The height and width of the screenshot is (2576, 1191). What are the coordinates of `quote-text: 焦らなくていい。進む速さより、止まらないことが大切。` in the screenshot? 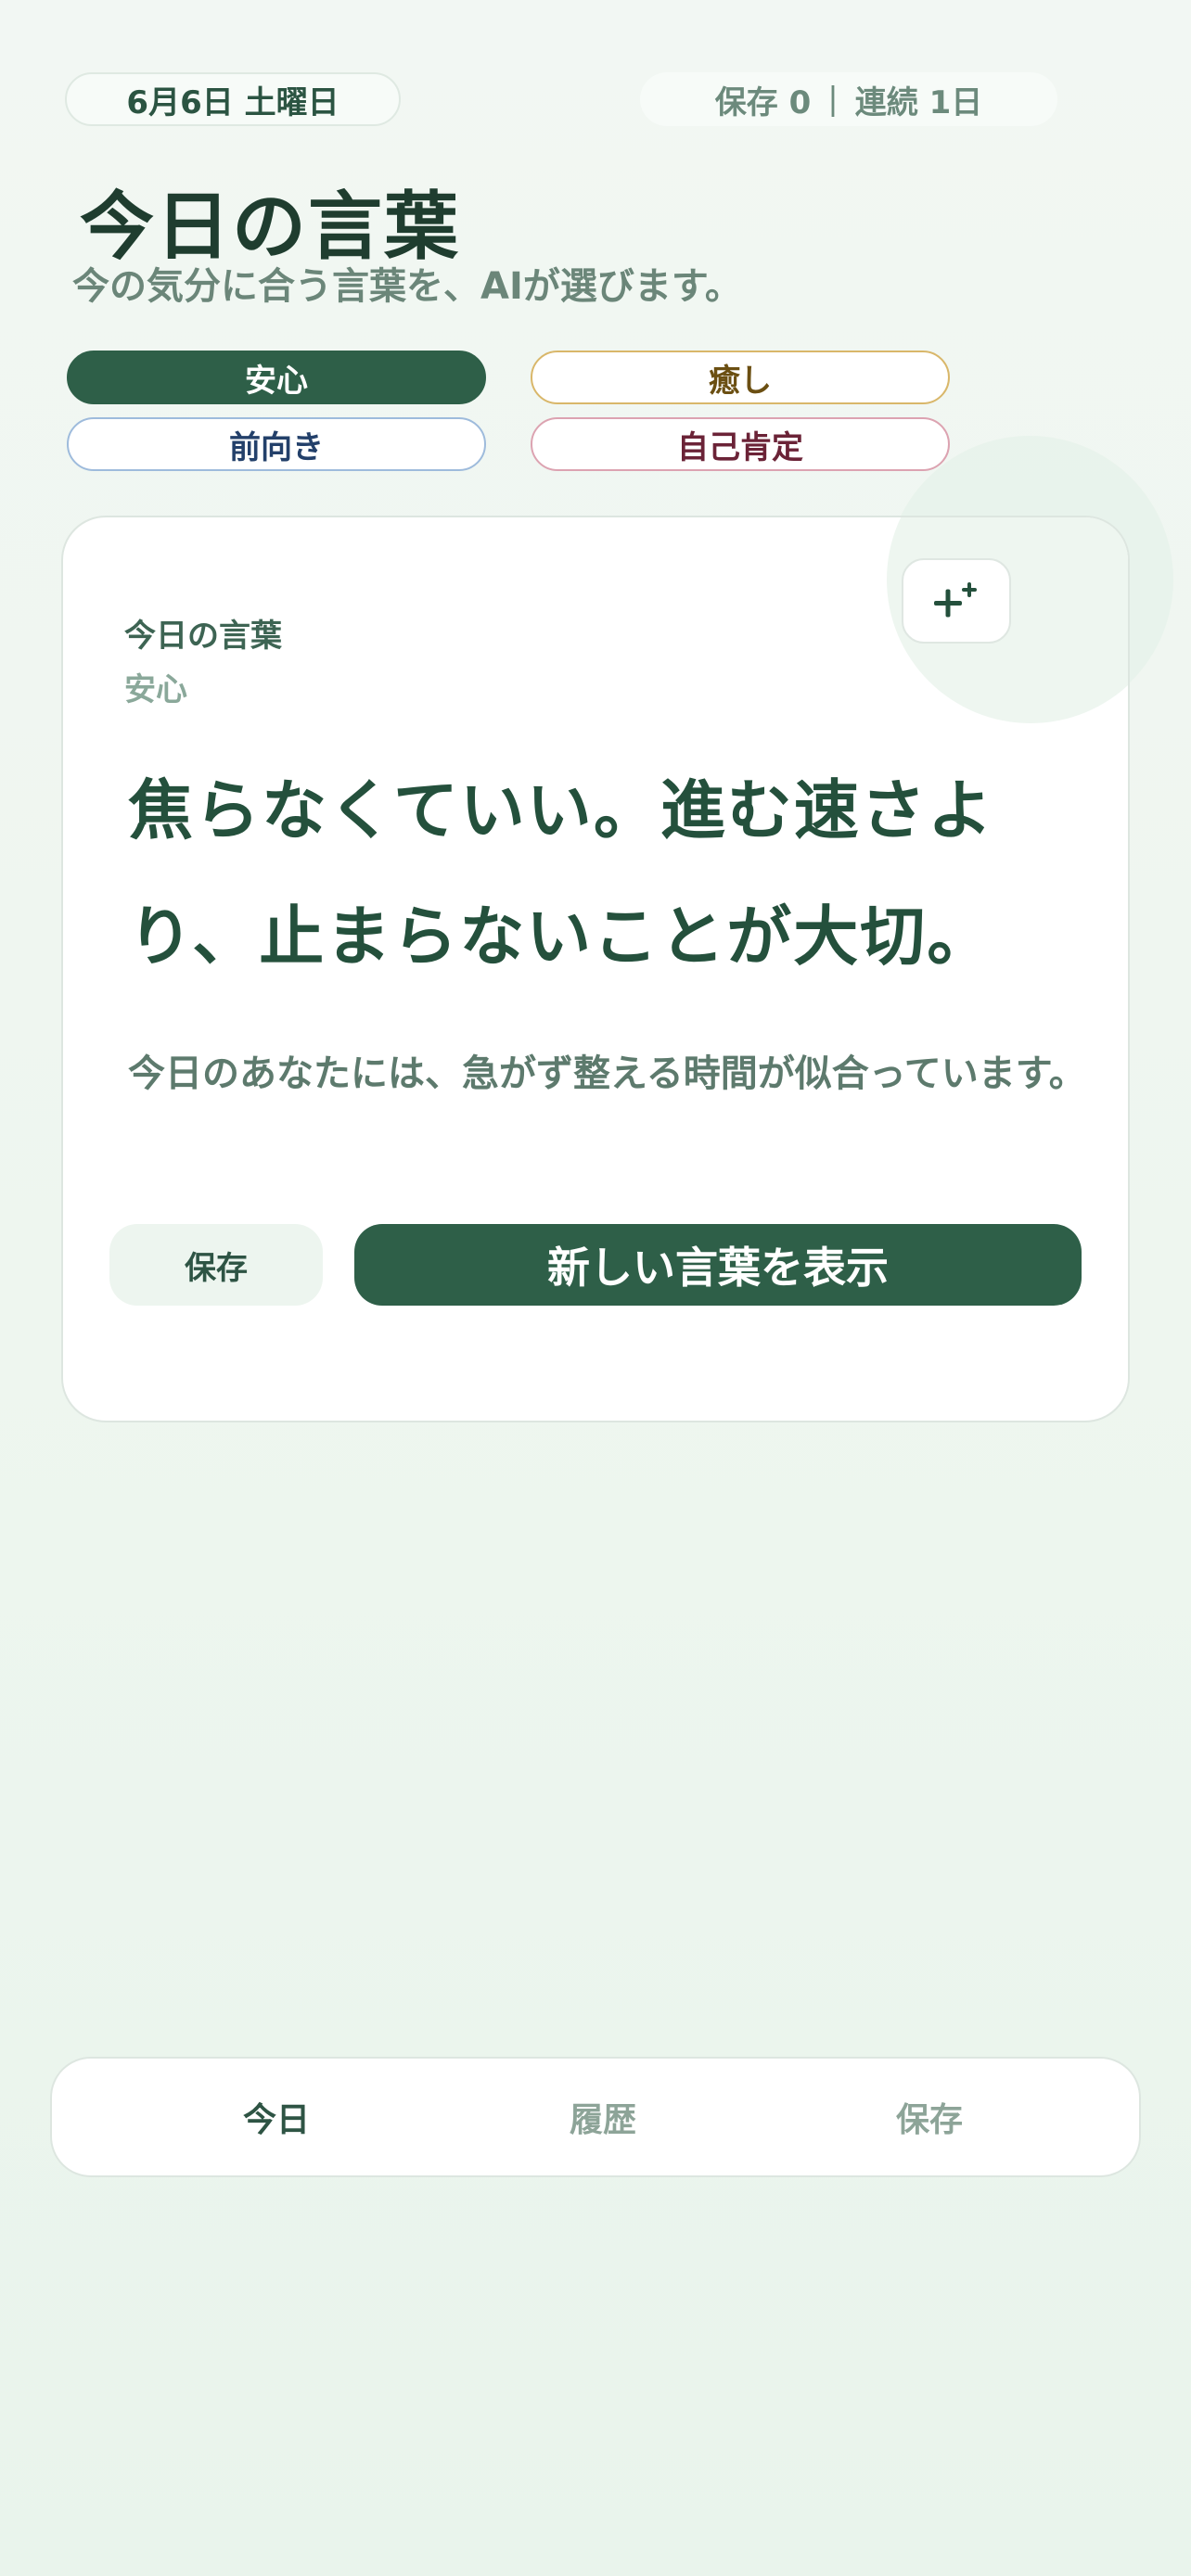 It's located at (561, 873).